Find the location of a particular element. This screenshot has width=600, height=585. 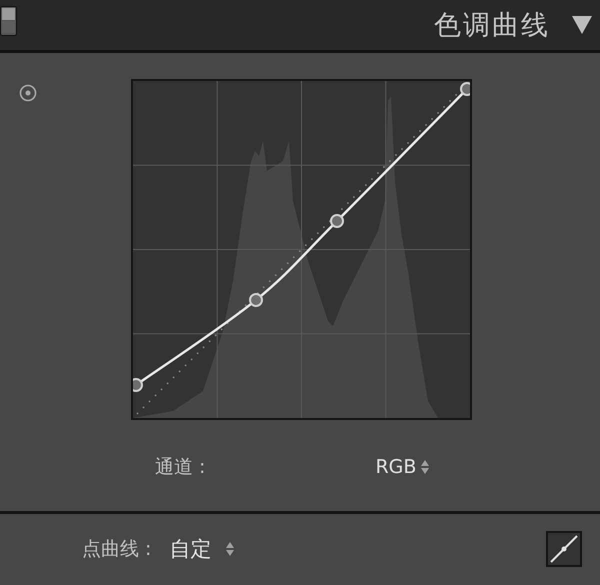

point-curve-label: 点曲线 : is located at coordinates (117, 549).